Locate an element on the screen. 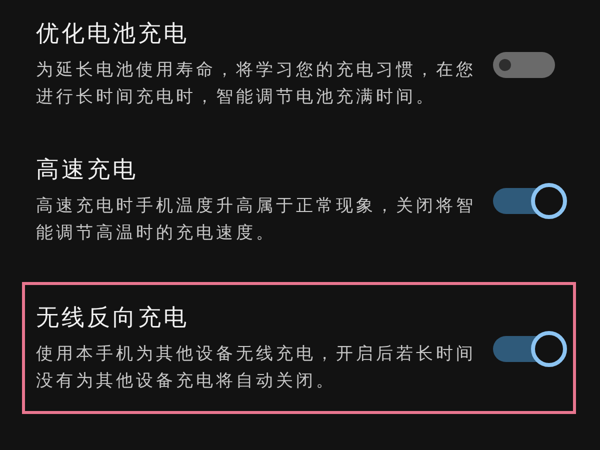 This screenshot has height=450, width=600. setting-description: 为延长电池使用寿命，将学习您的充电习惯，在您进行长时间充电时，智能调节电池充满时间。 is located at coordinates (256, 84).